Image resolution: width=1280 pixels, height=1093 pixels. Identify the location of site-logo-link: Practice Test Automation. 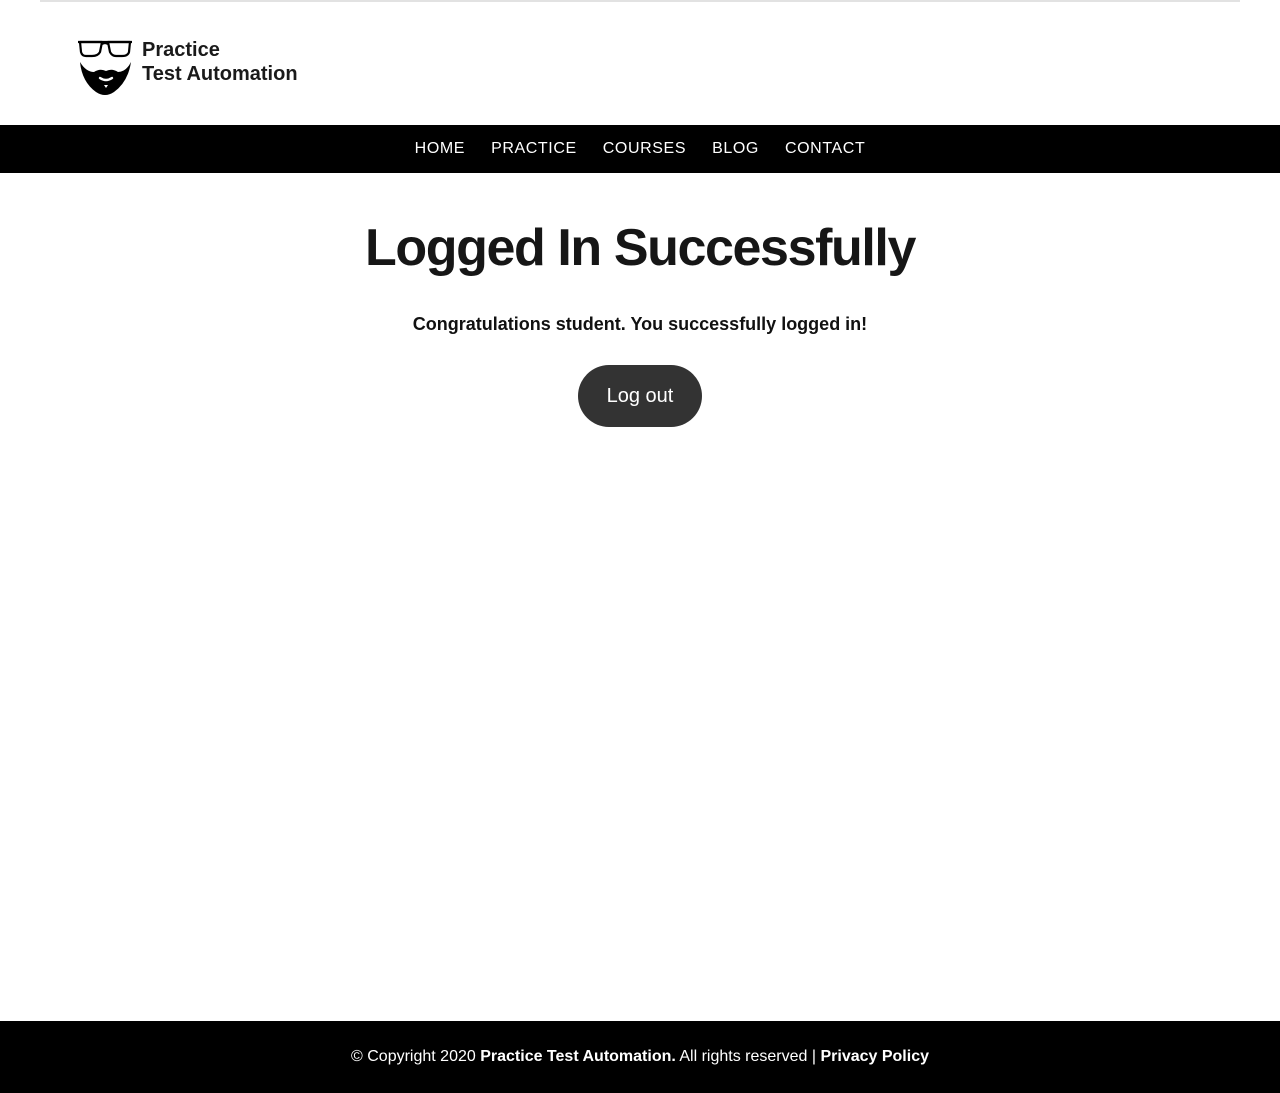
(198, 68).